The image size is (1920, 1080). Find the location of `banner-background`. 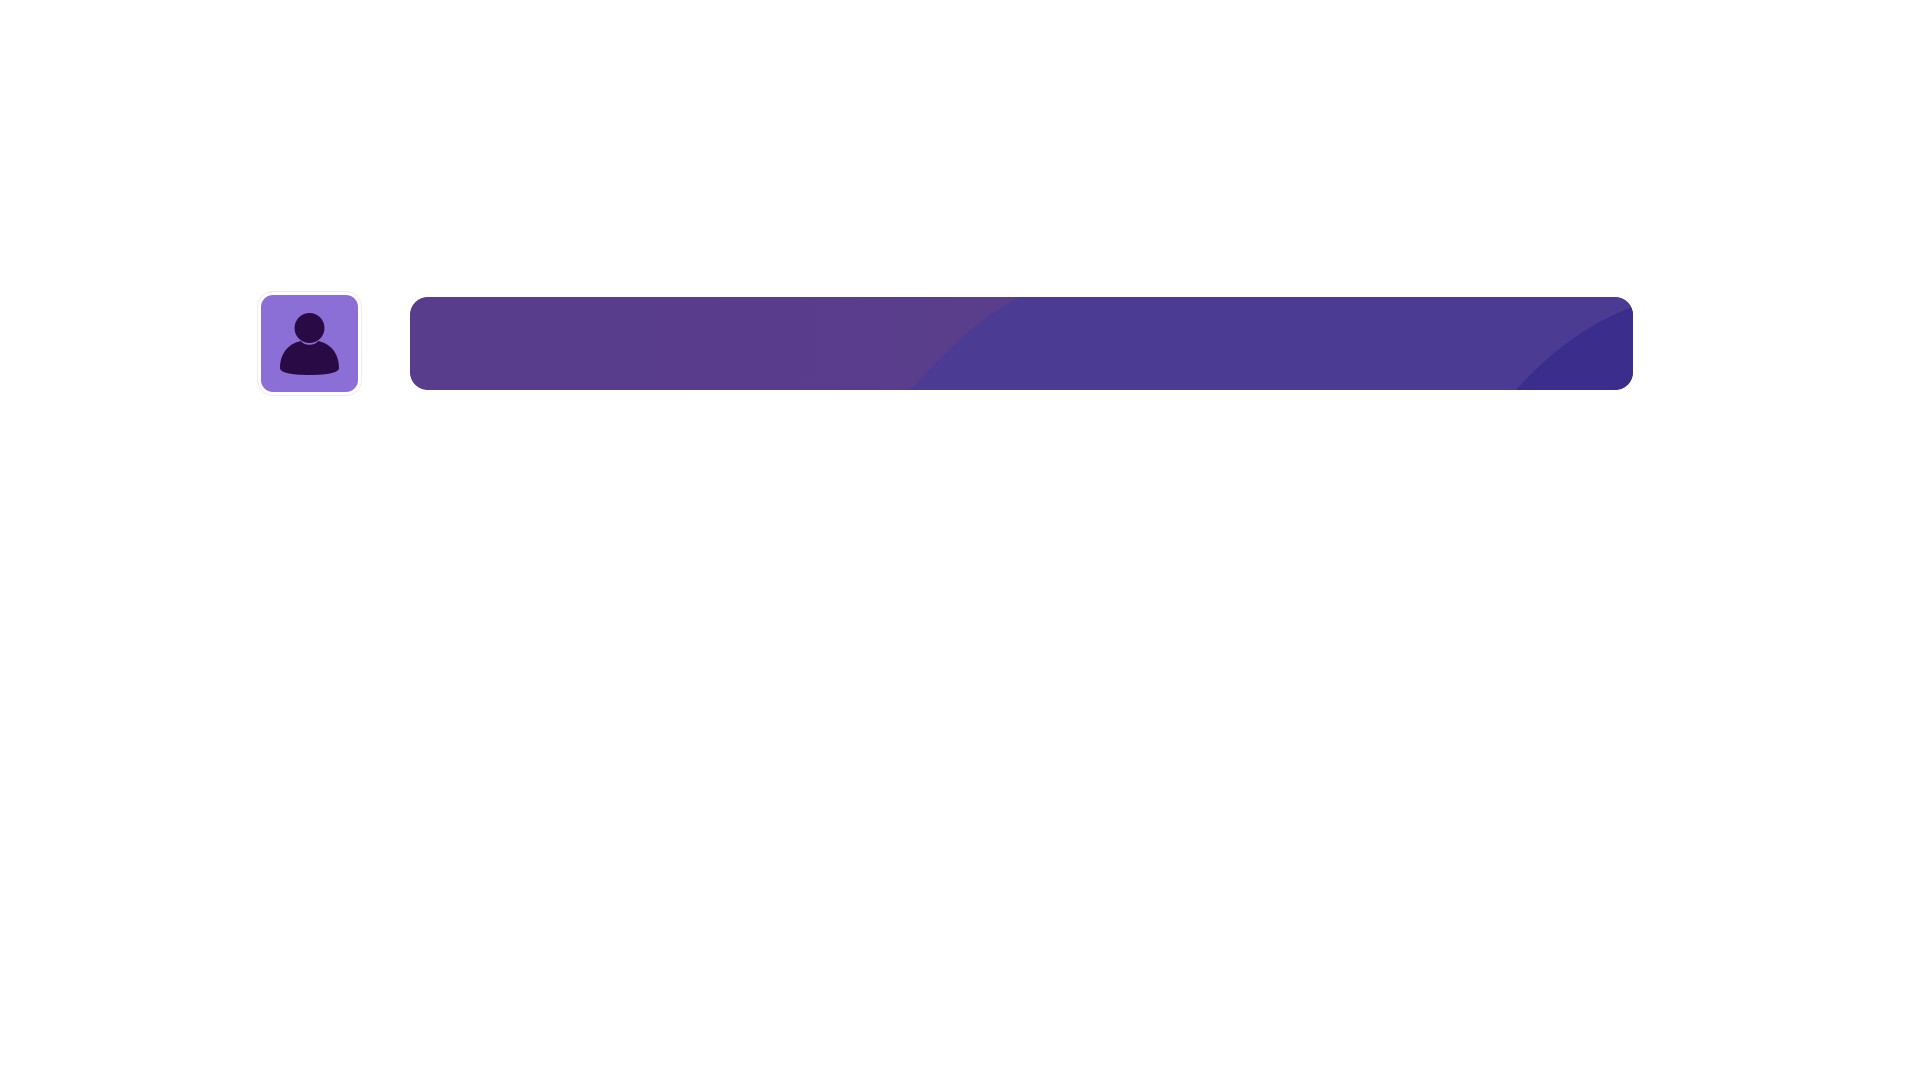

banner-background is located at coordinates (1021, 343).